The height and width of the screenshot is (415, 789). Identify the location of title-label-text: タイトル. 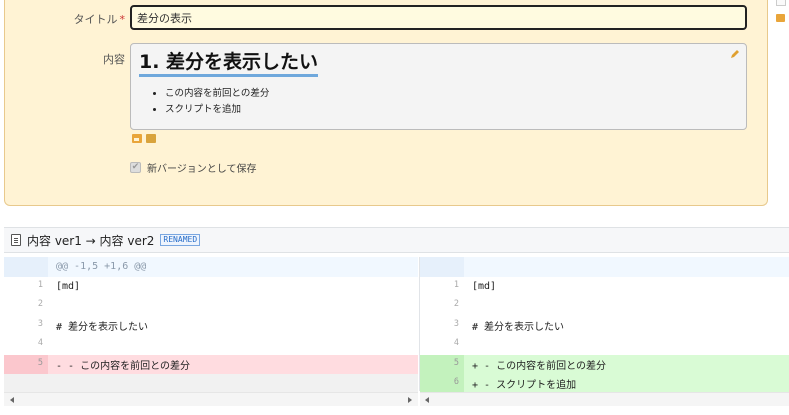
(95, 19).